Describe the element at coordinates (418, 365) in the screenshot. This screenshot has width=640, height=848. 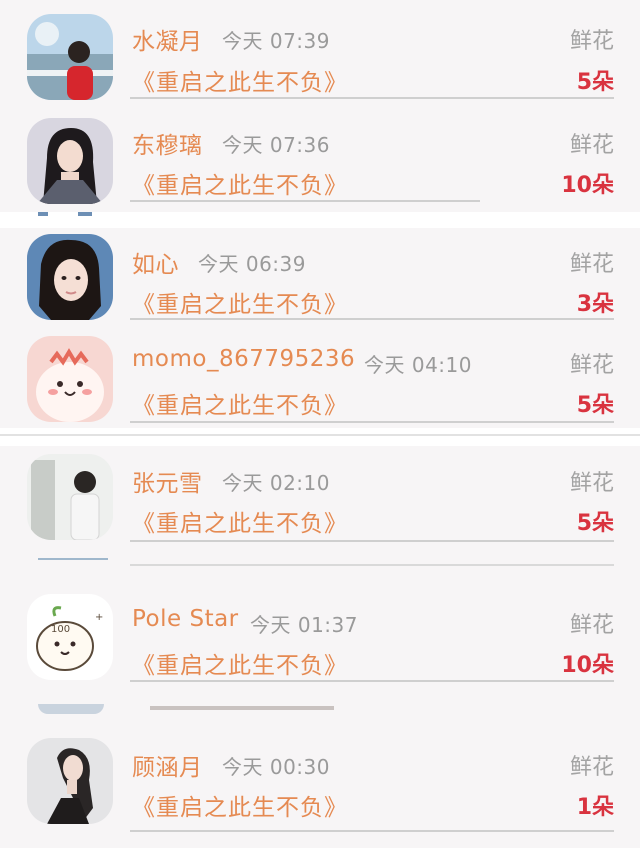
I see `timestamp: 今天 04:10` at that location.